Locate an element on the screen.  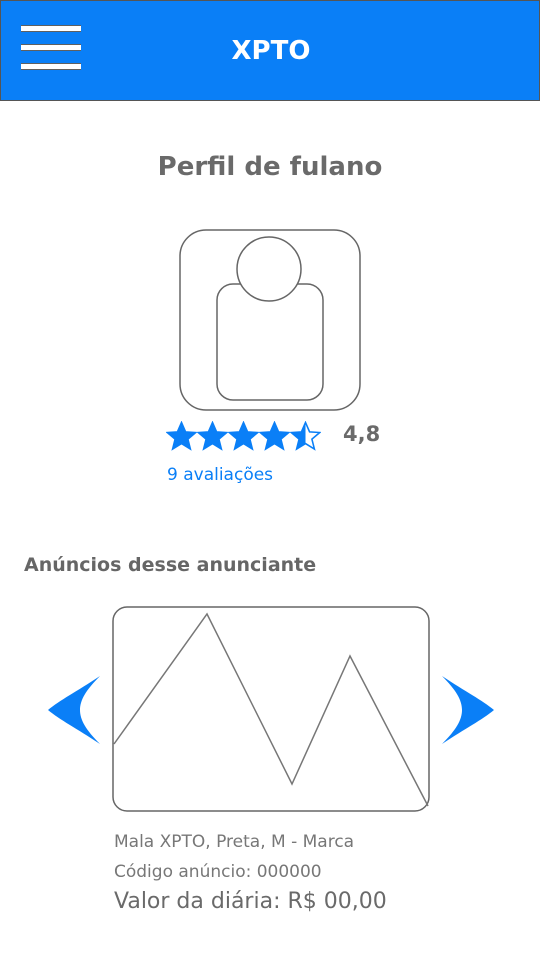
chevron-right-icon is located at coordinates (468, 710).